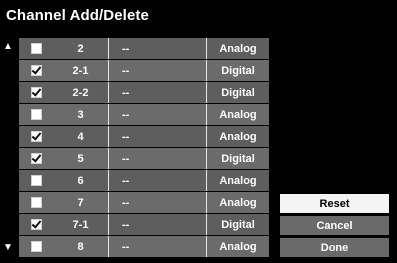 The height and width of the screenshot is (263, 397). Describe the element at coordinates (144, 180) in the screenshot. I see `channel-row: 6 -- Analog` at that location.